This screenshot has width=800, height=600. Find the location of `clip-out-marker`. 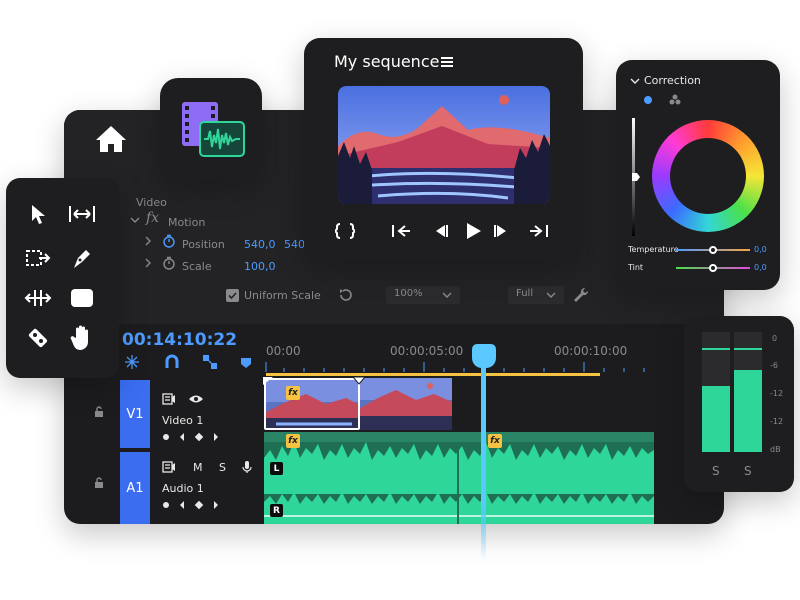

clip-out-marker is located at coordinates (359, 381).